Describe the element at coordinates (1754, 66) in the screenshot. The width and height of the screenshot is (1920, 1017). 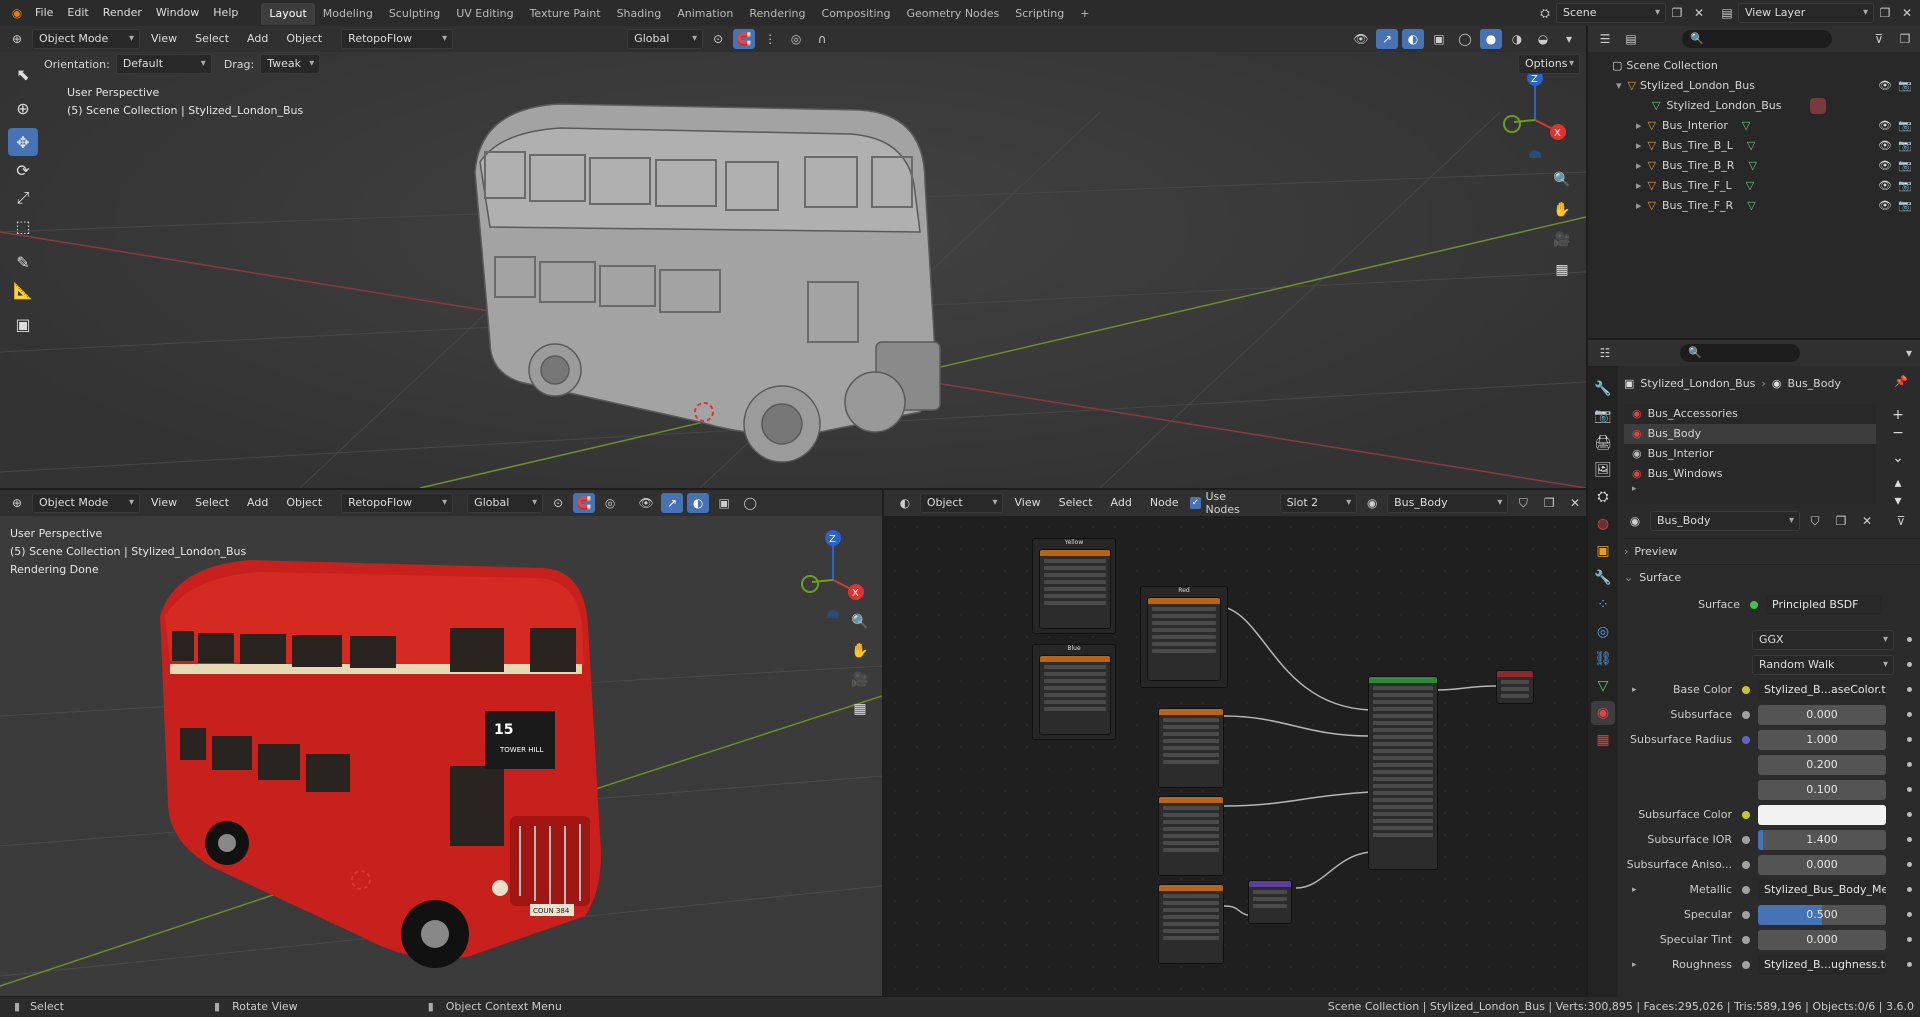
I see `outliner-scene-collection: ▢ Scene Collection` at that location.